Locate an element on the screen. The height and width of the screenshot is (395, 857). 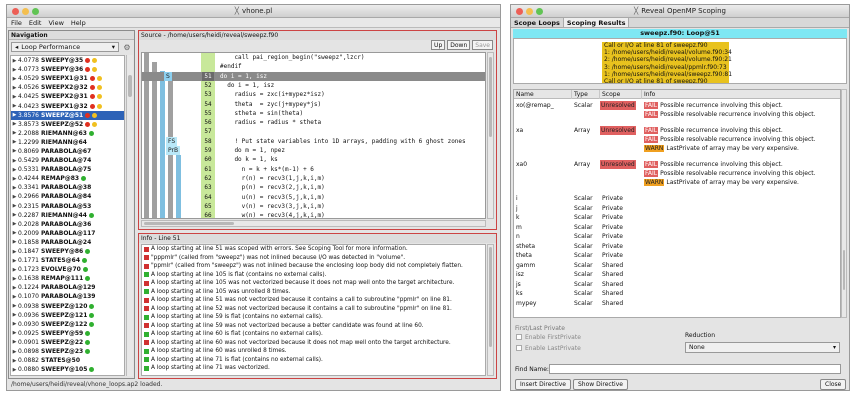
close-button: Close is located at coordinates (833, 384).